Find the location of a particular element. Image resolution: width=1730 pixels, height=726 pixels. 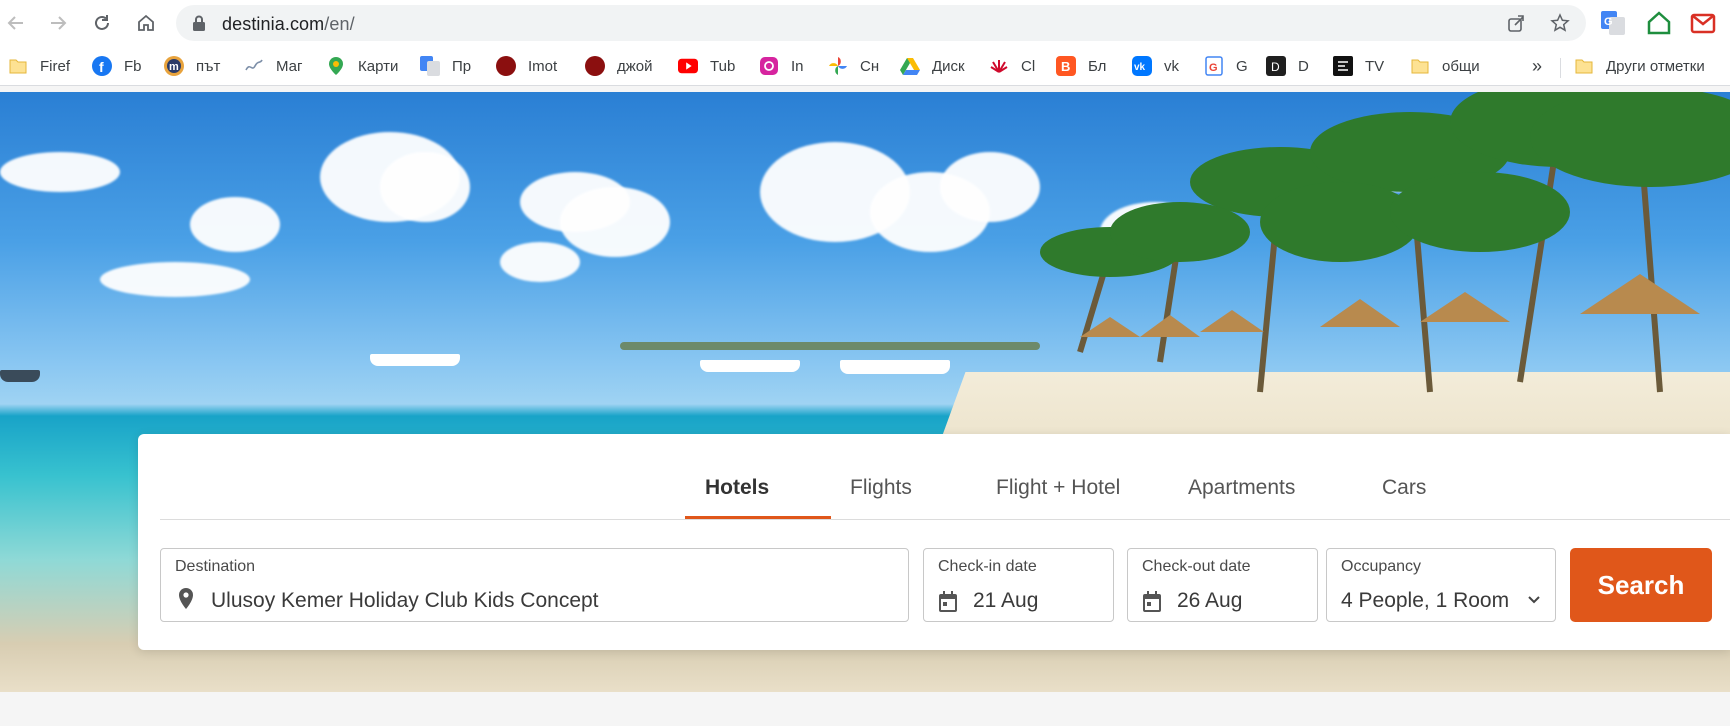

svg-text: m is located at coordinates (174, 67).